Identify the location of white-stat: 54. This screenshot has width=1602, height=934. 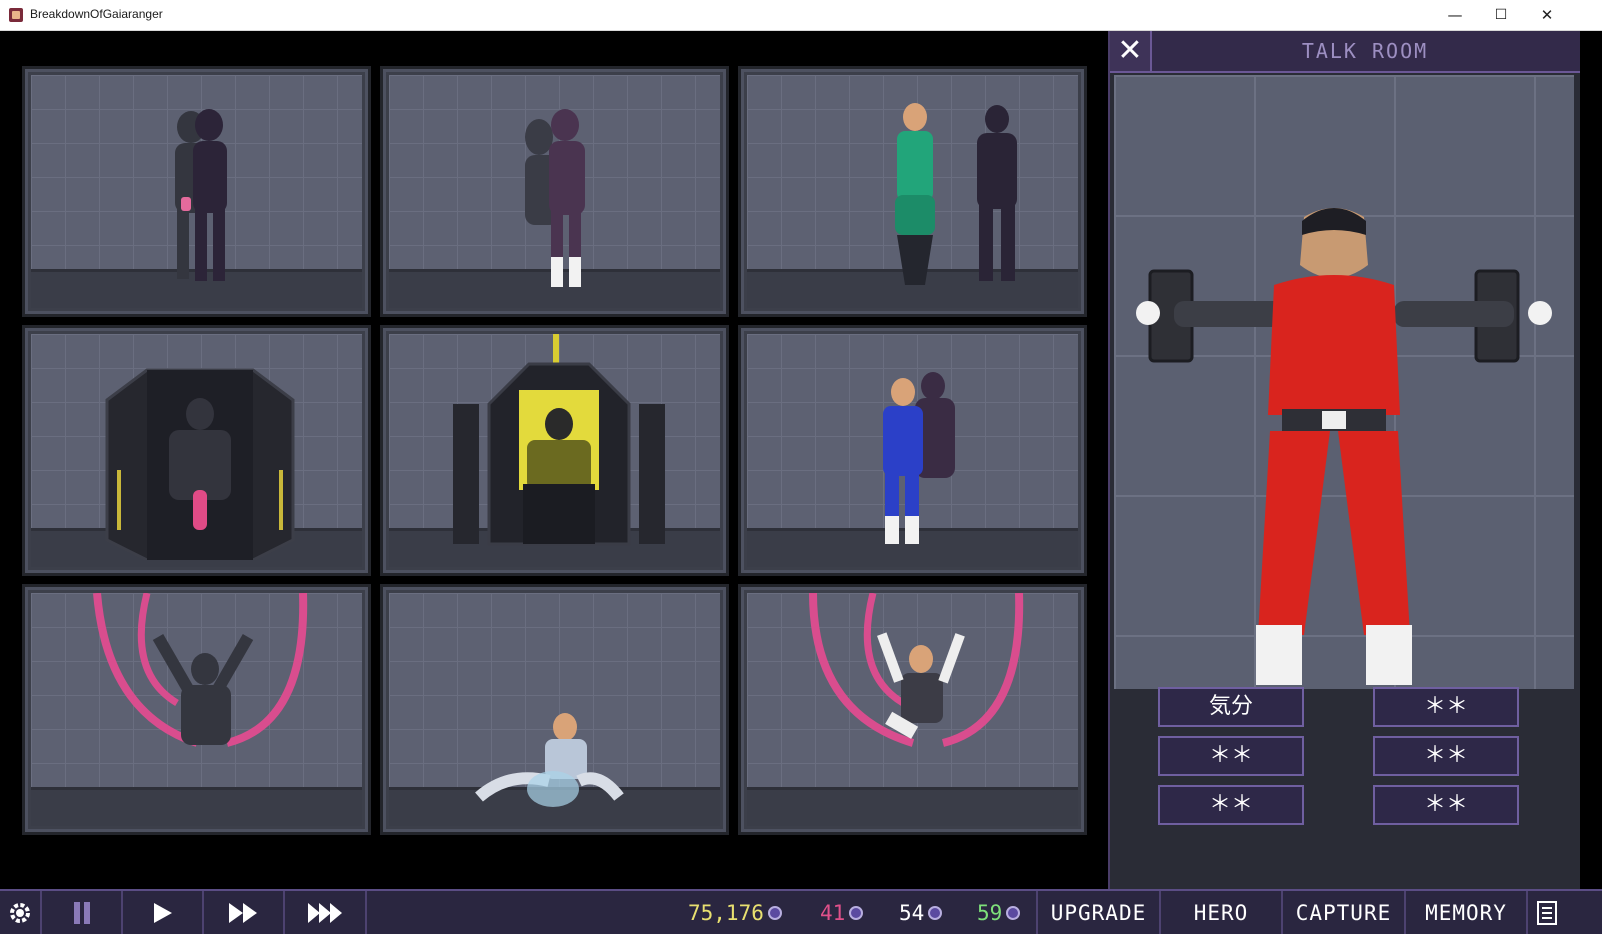
(921, 913).